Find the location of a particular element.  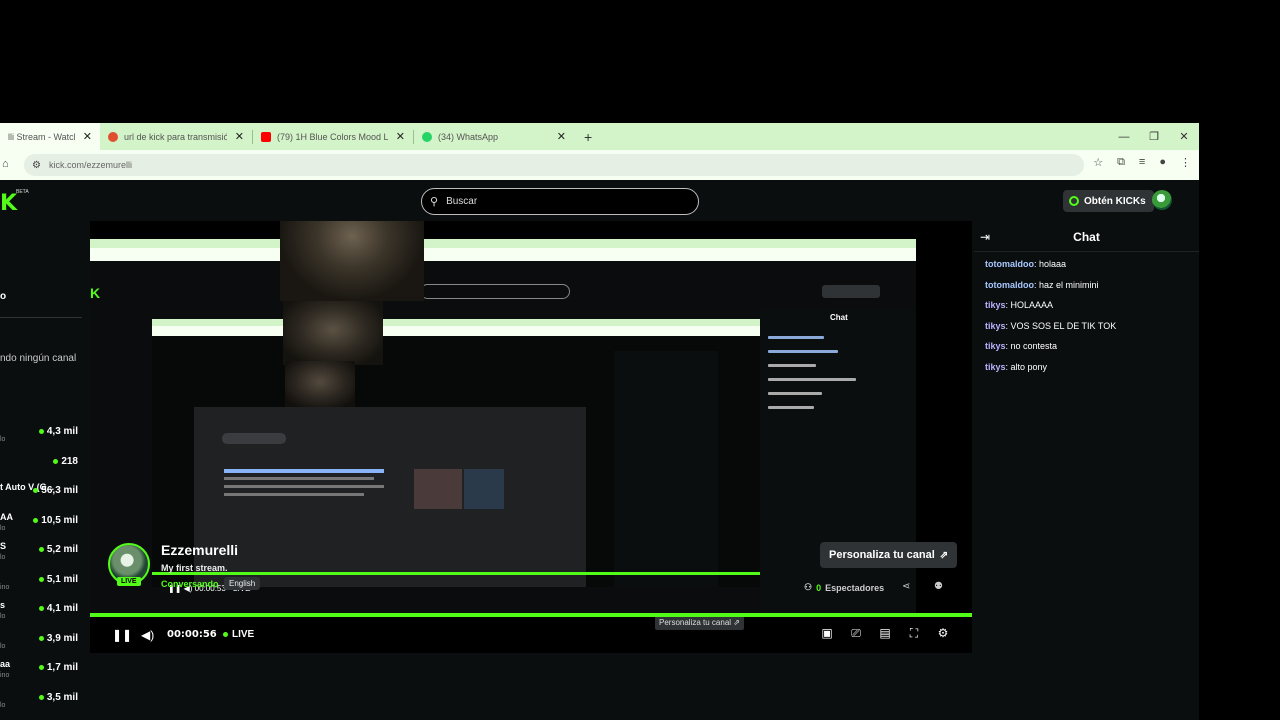

sidebar-channel-item: t Auto V (G... 56,3 mil is located at coordinates (40, 496).